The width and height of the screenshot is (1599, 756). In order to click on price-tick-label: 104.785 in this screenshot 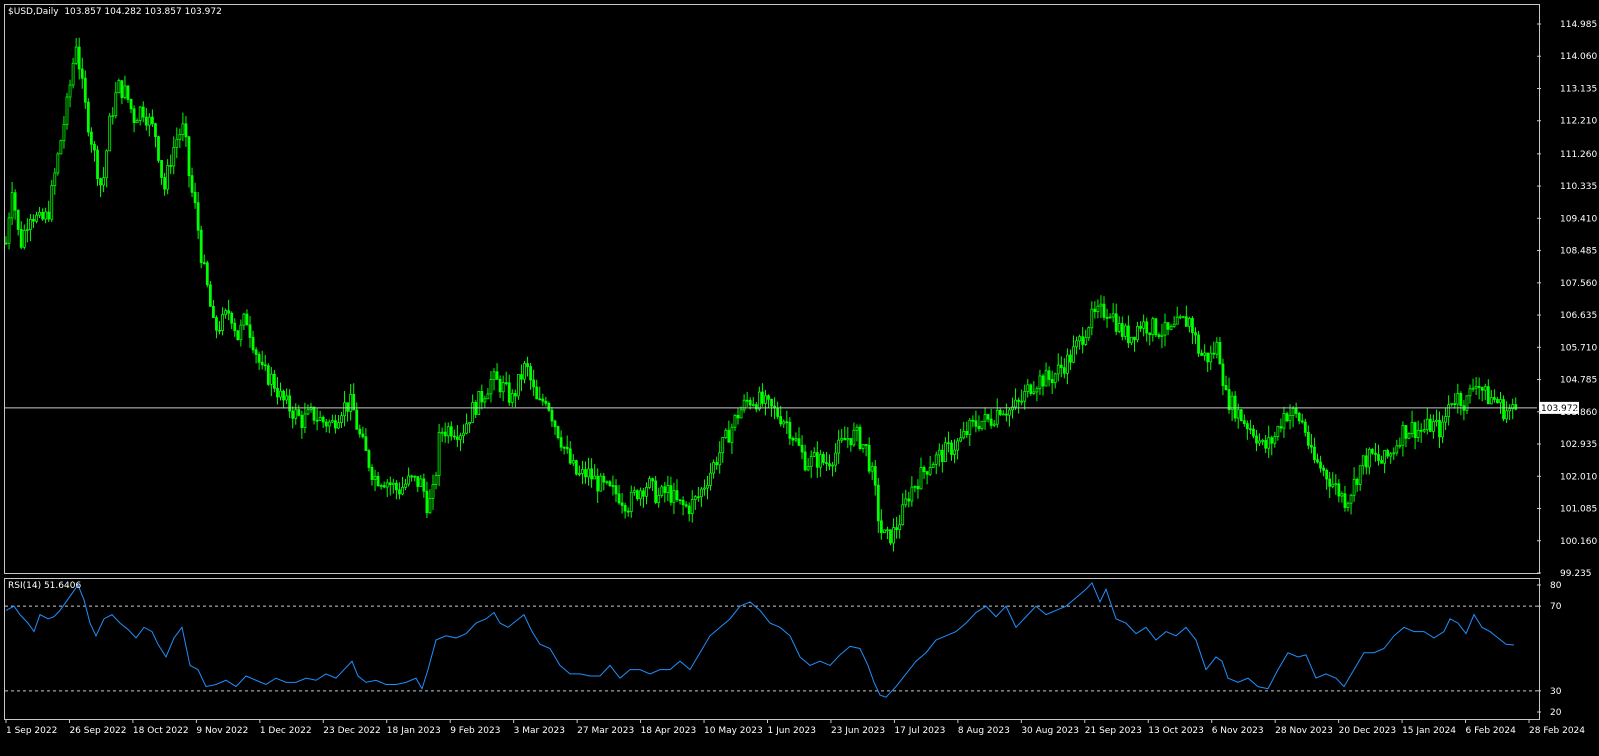, I will do `click(1578, 381)`.